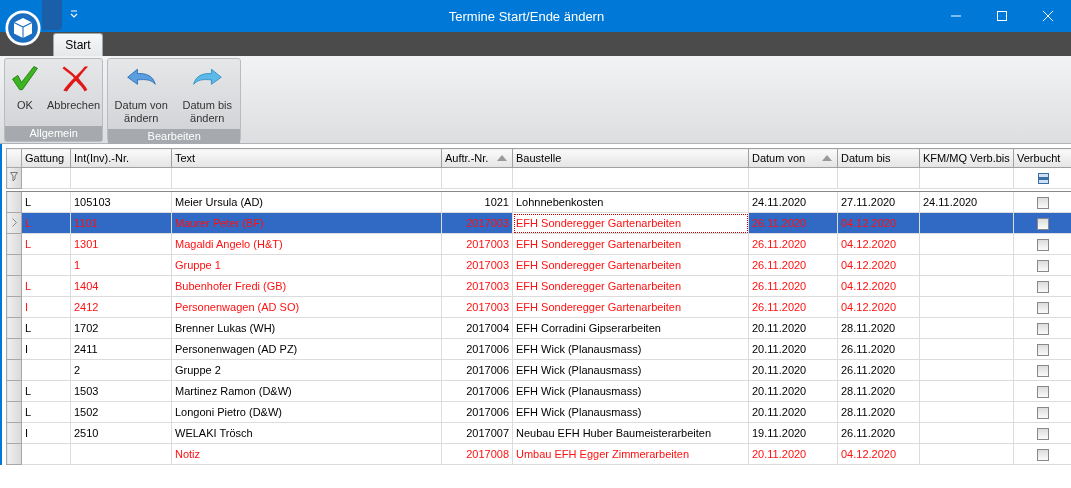 Image resolution: width=1071 pixels, height=488 pixels. Describe the element at coordinates (54, 133) in the screenshot. I see `group-label: Allgemein` at that location.